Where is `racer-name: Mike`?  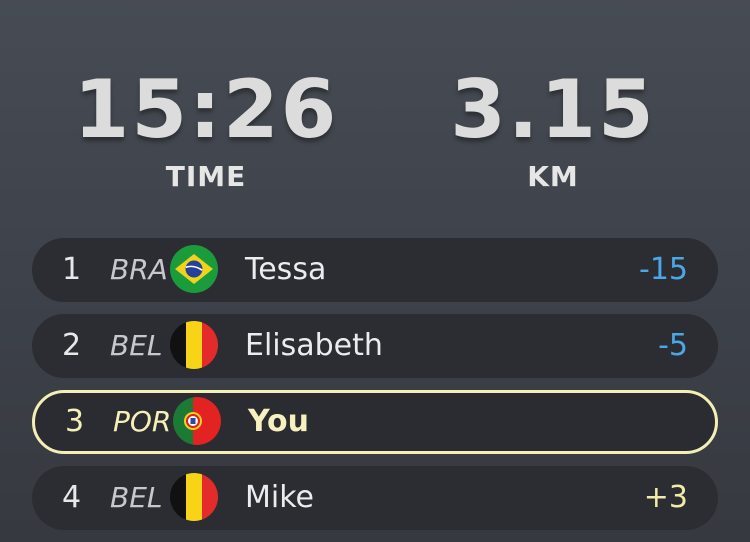 racer-name: Mike is located at coordinates (279, 497).